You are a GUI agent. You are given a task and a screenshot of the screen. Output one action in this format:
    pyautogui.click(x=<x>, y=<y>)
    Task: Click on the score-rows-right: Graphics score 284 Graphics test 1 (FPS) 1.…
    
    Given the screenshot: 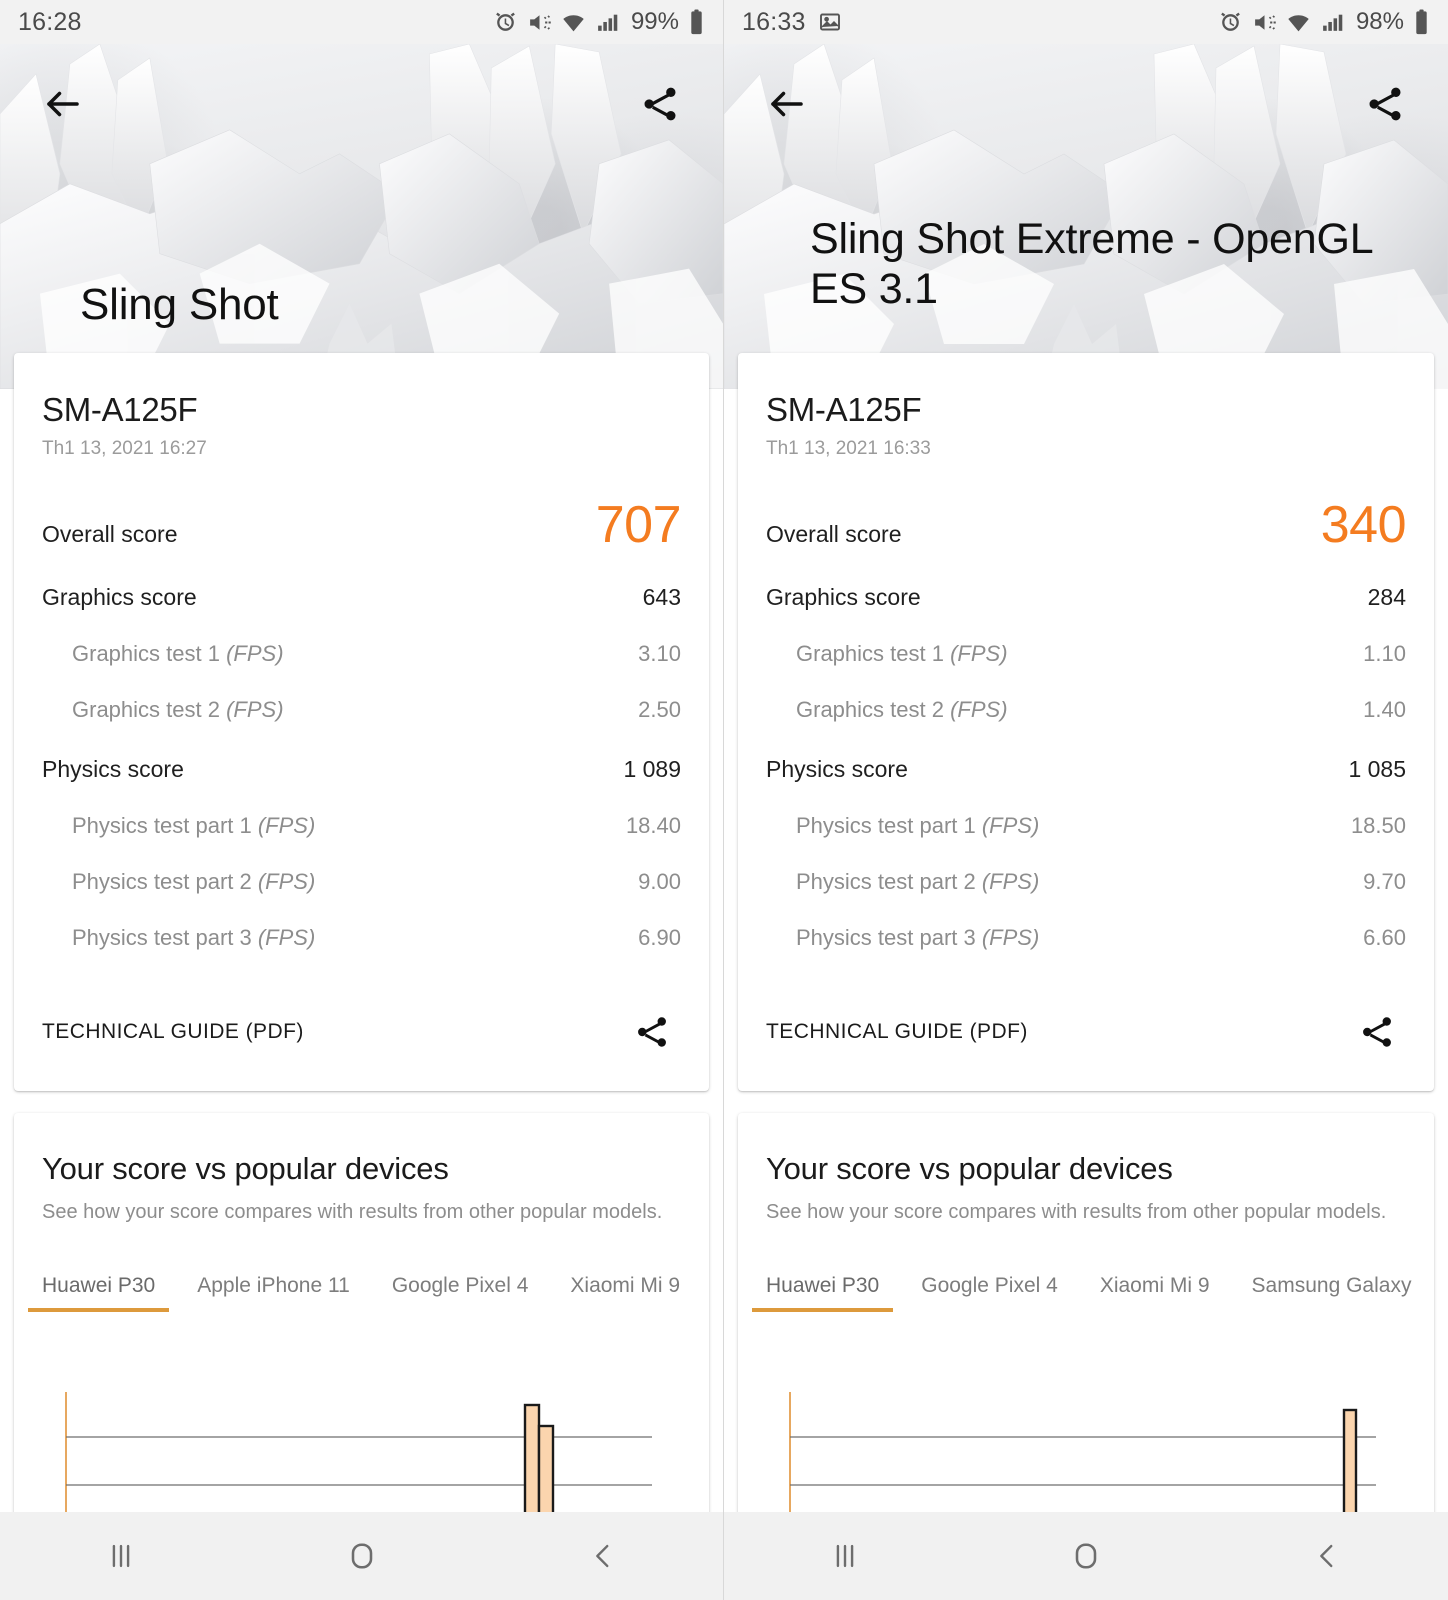 What is the action you would take?
    pyautogui.click(x=1086, y=767)
    